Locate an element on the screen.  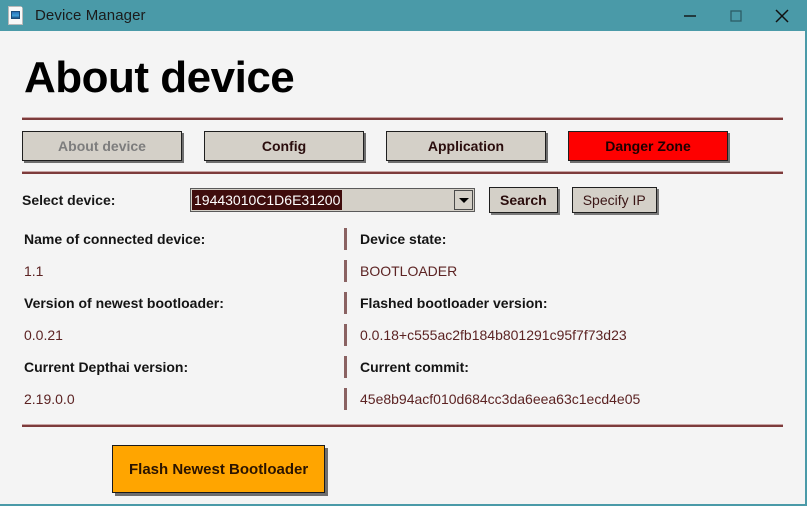
document-image-icon is located at coordinates (17, 15).